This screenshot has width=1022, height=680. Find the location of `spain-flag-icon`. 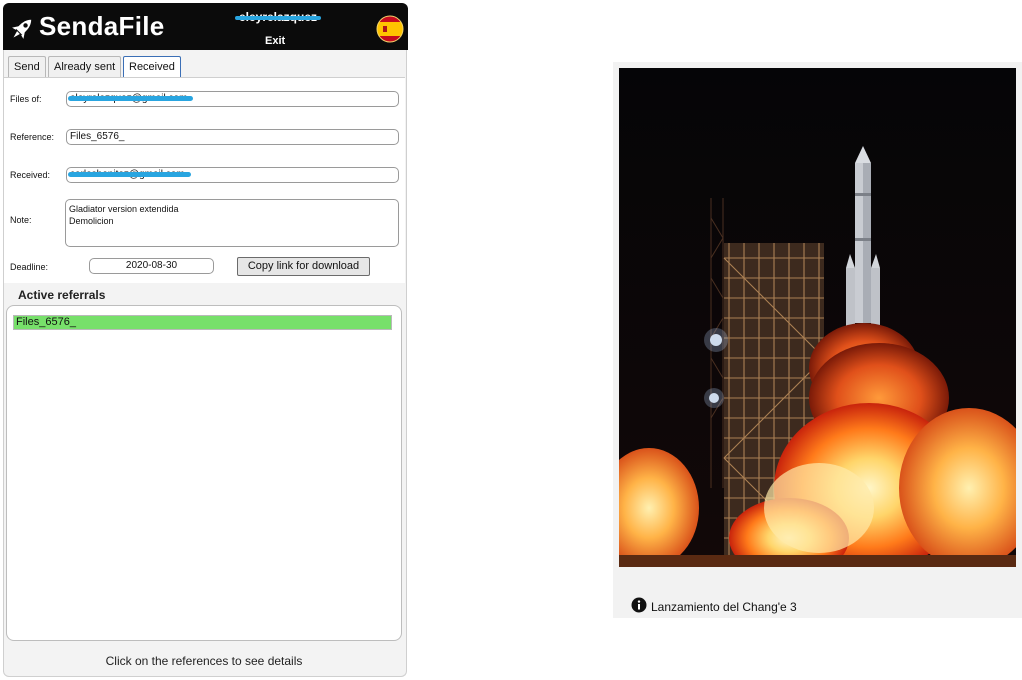

spain-flag-icon is located at coordinates (390, 29).